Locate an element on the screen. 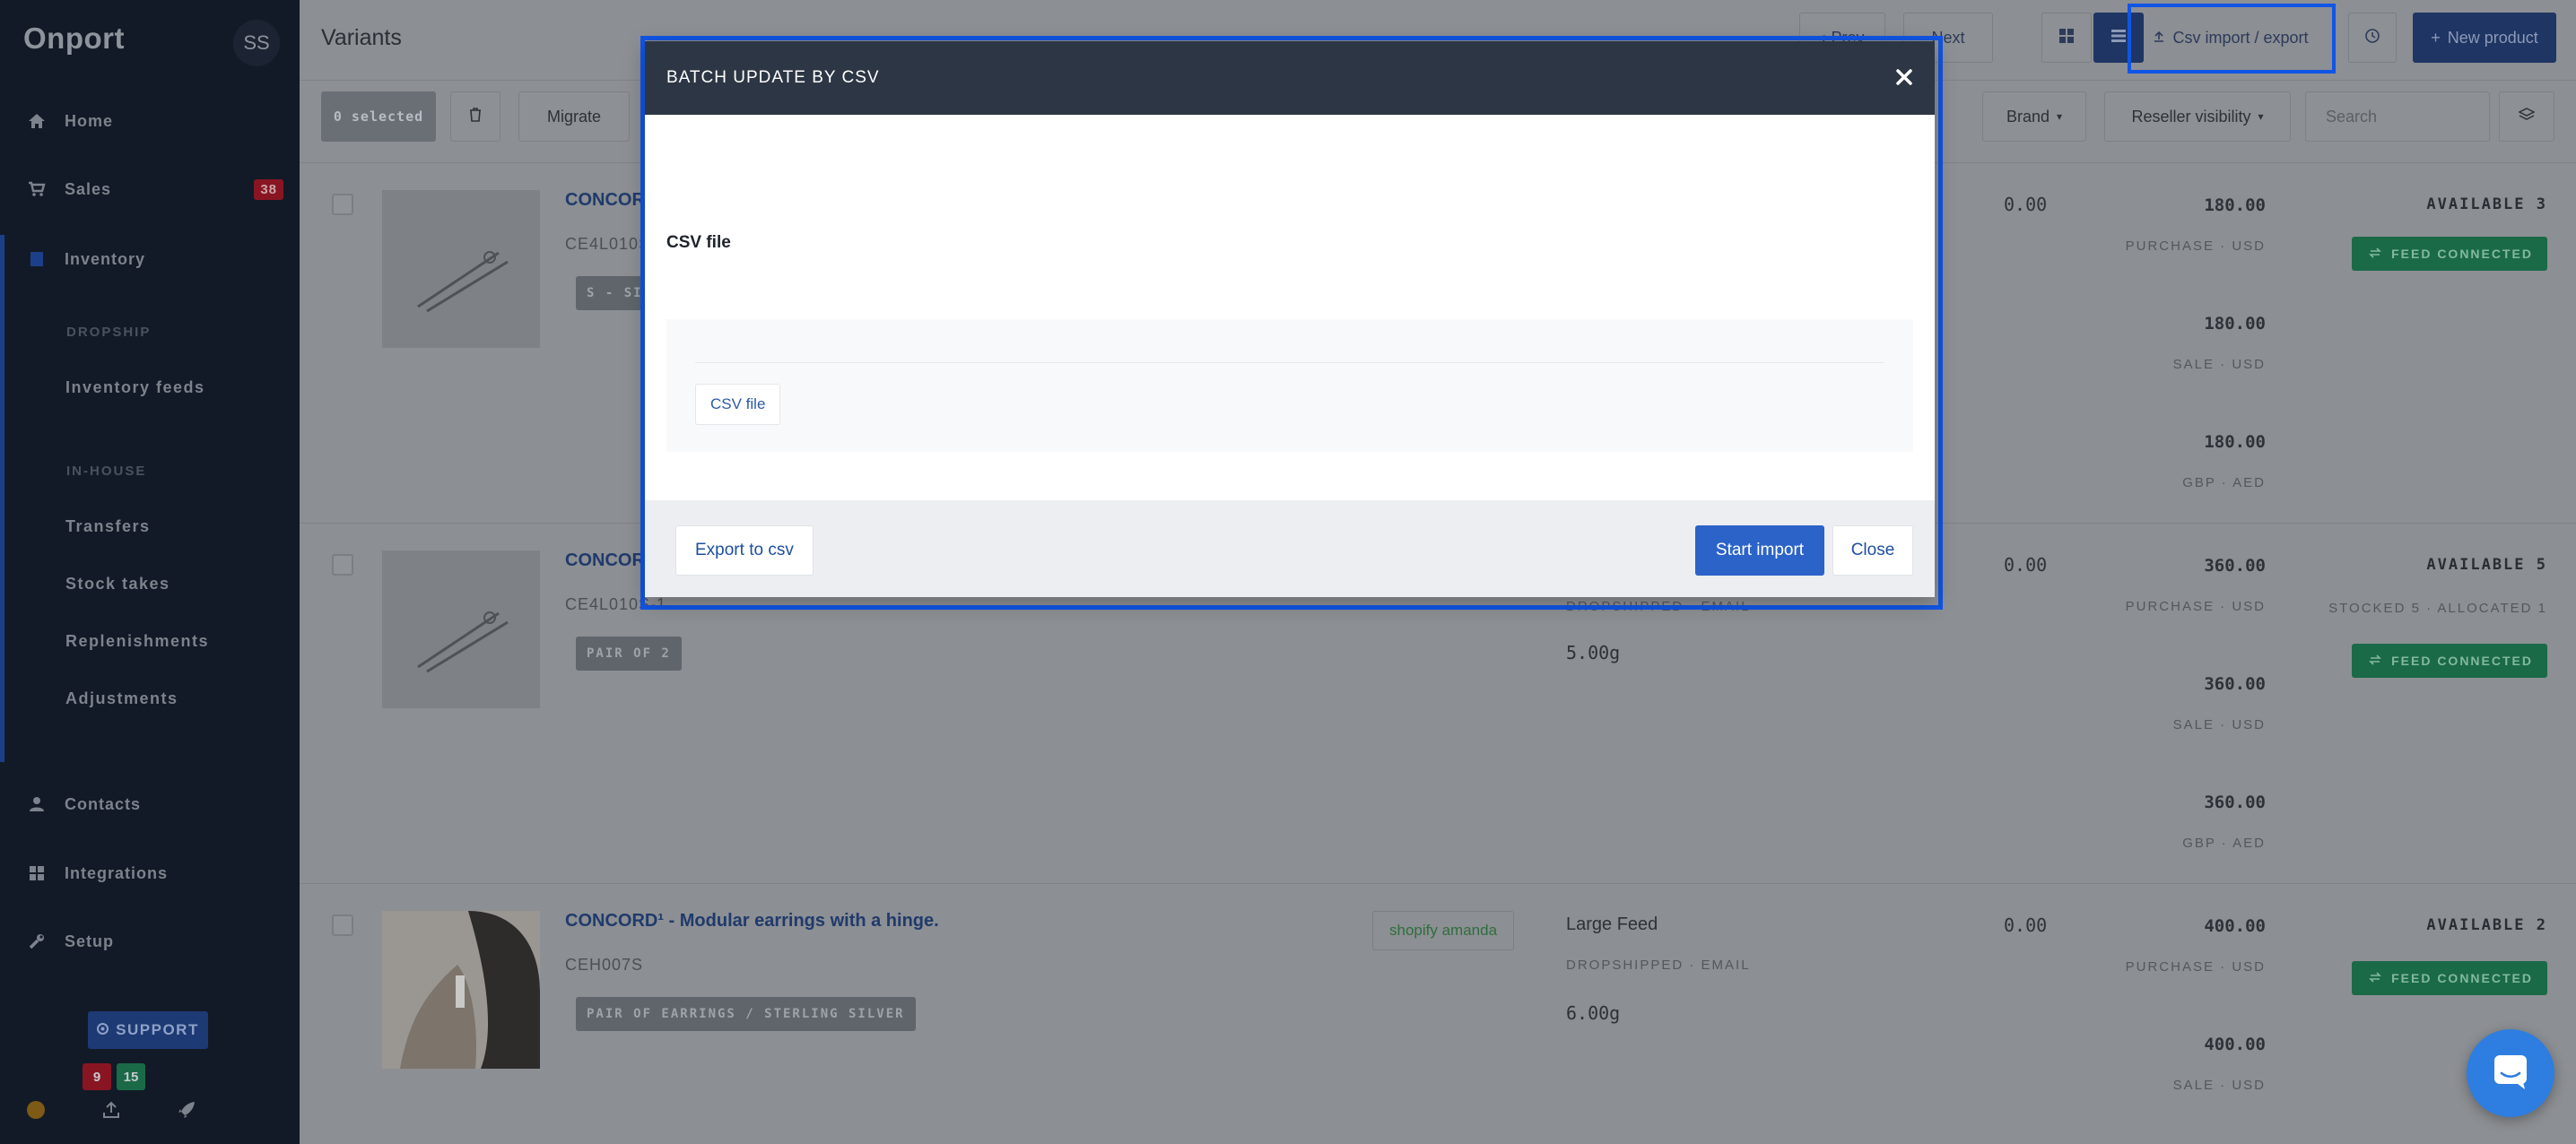 The width and height of the screenshot is (2576, 1144). selected-count-button: 0 selected is located at coordinates (378, 117).